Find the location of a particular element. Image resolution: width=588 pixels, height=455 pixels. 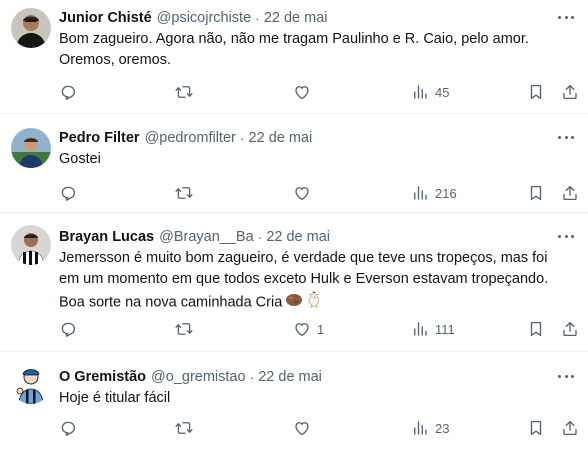

user-handle: @Brayan__Ba is located at coordinates (206, 237).